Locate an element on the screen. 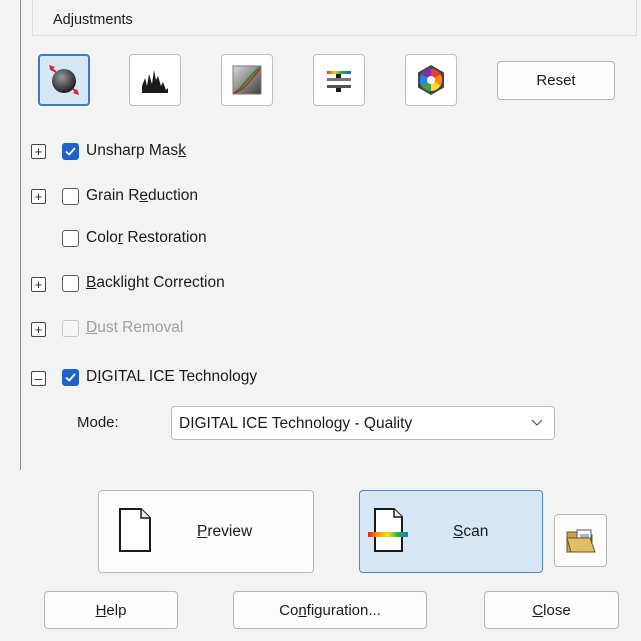 Image resolution: width=641 pixels, height=641 pixels. color-wheel-icon is located at coordinates (431, 80).